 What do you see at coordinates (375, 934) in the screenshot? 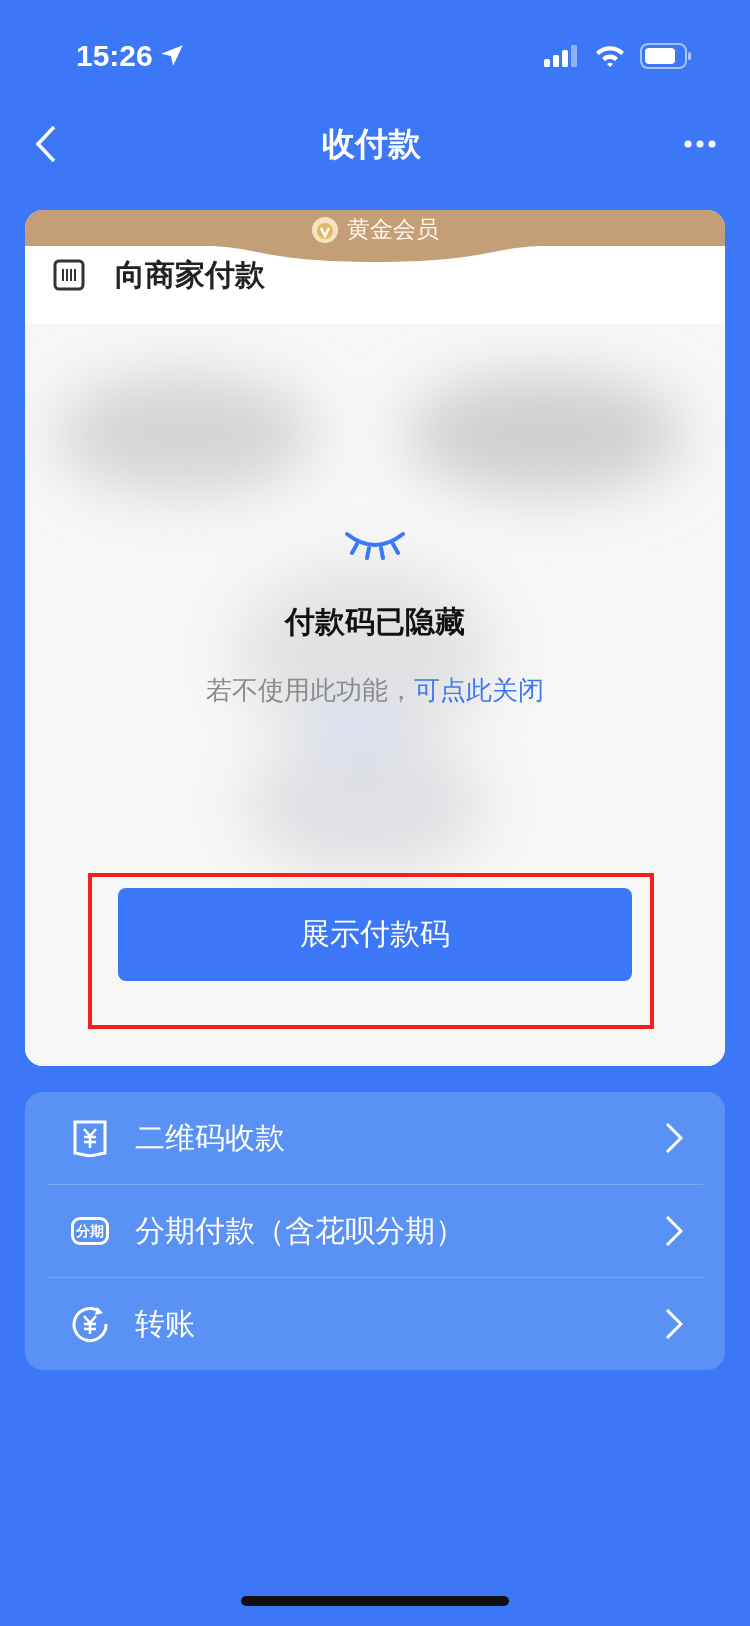
I see `show-code-button: 展示付款码` at bounding box center [375, 934].